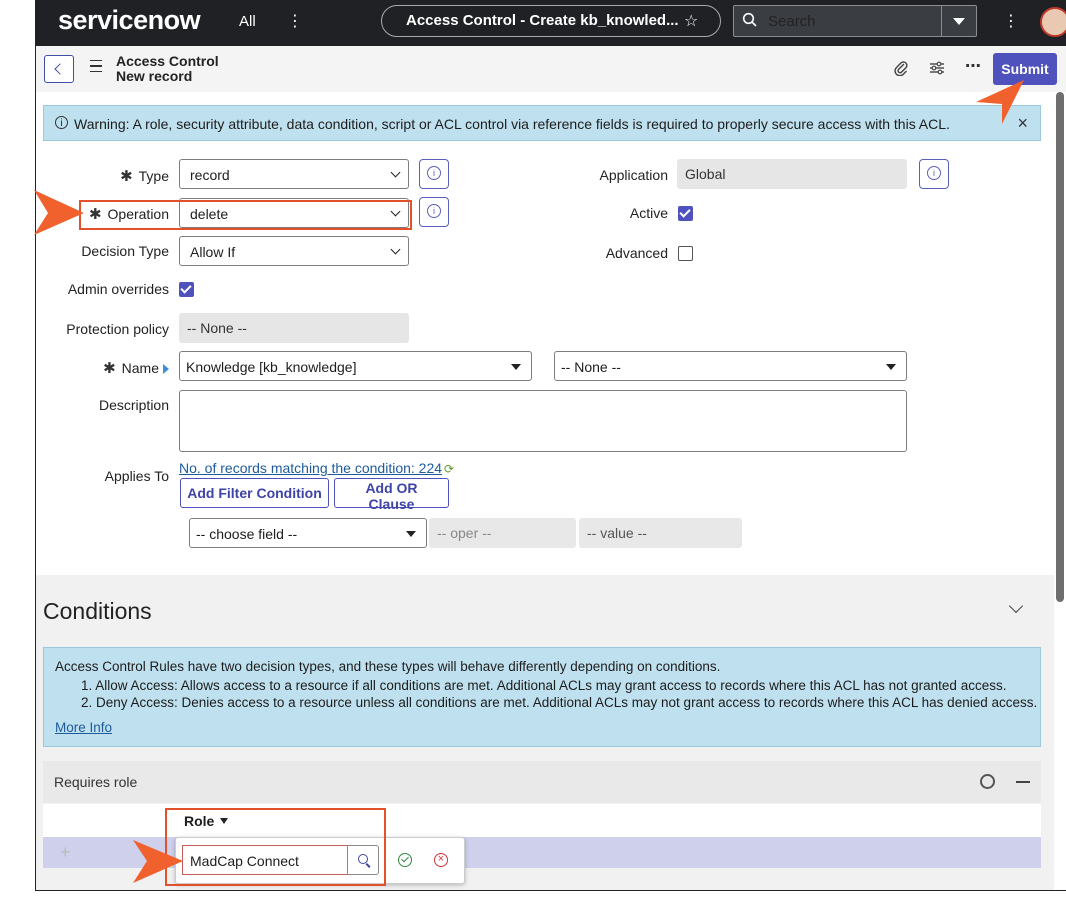  Describe the element at coordinates (294, 328) in the screenshot. I see `protection-policy-field: -- None --` at that location.